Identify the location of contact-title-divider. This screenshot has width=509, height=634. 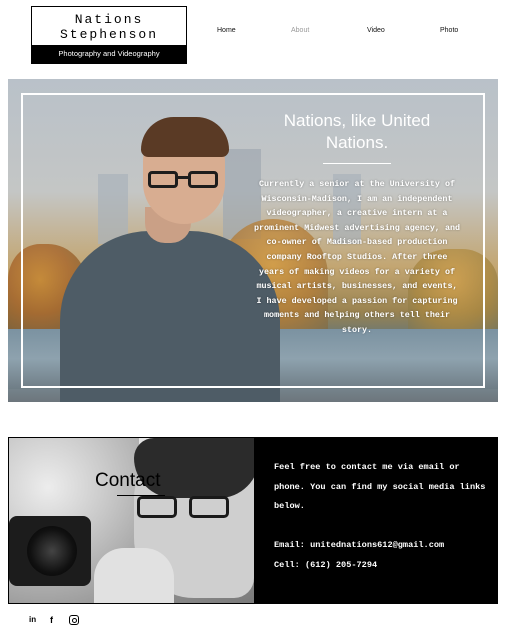
(141, 495).